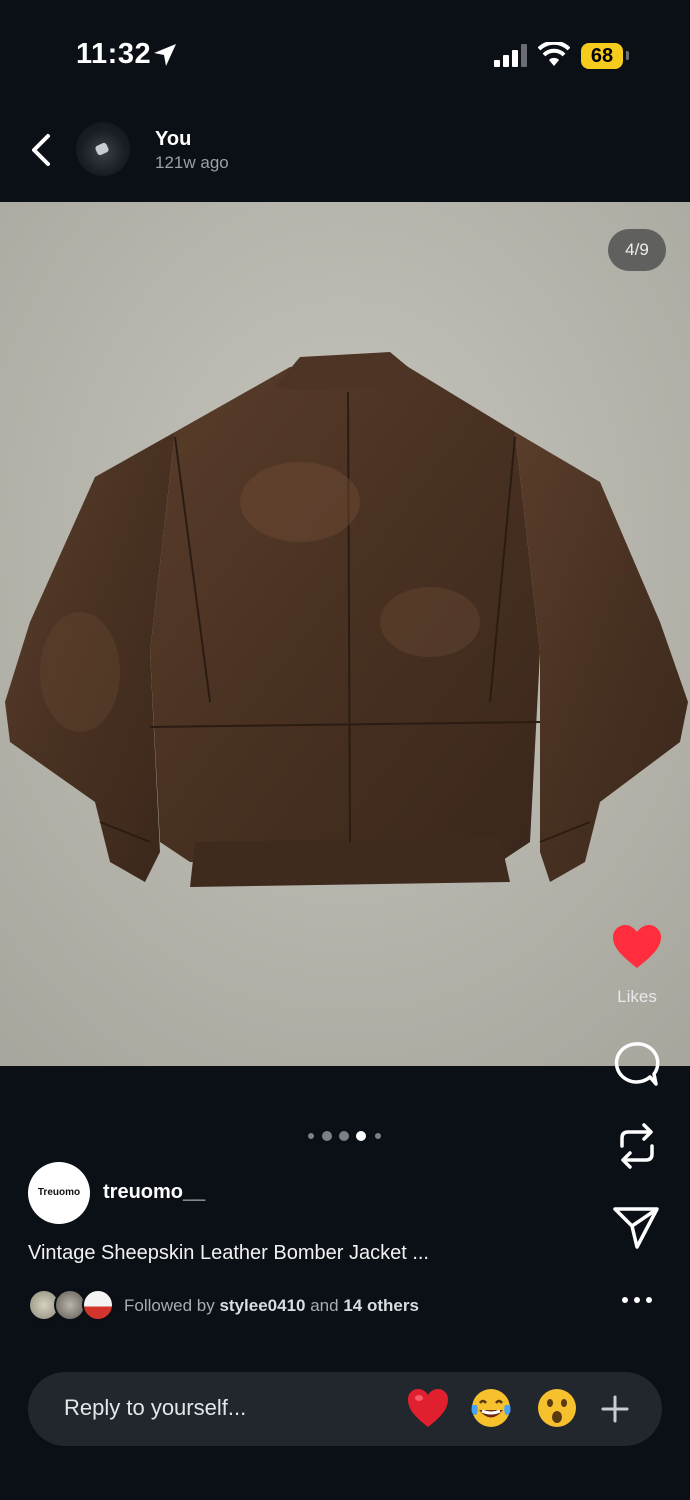 Image resolution: width=690 pixels, height=1500 pixels. I want to click on heart-reaction-icon, so click(428, 1408).